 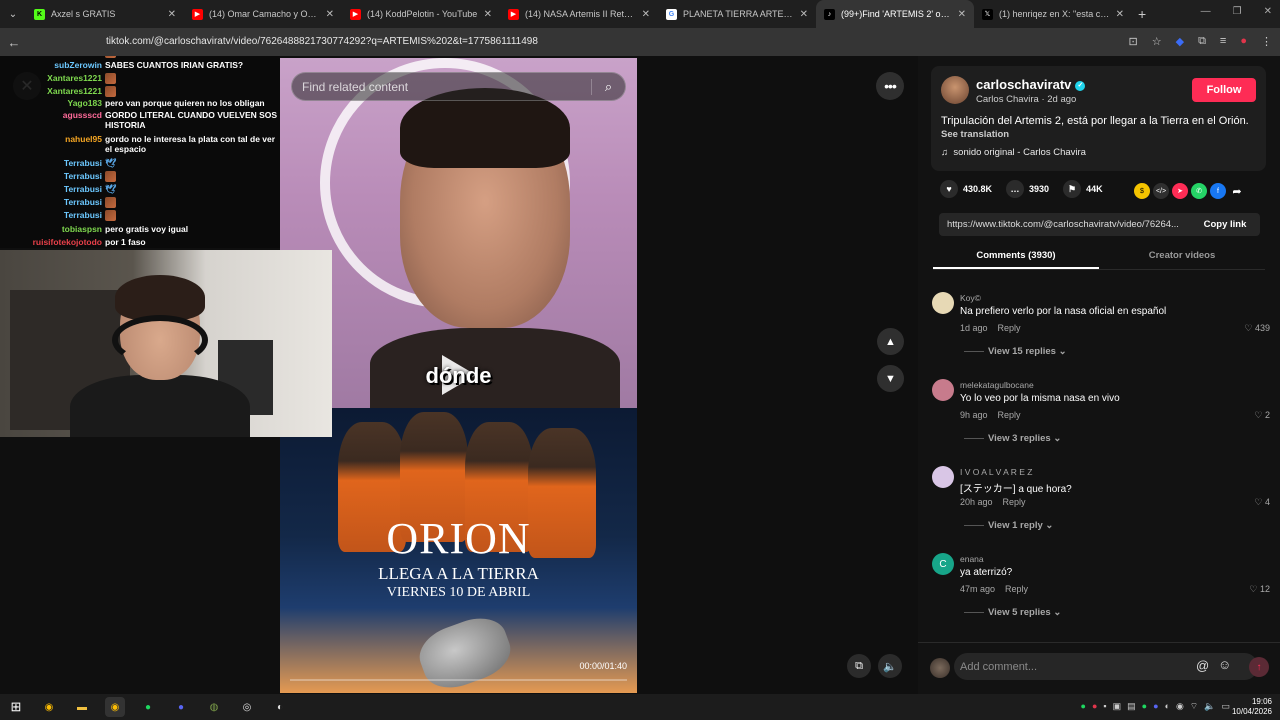 I want to click on comment-like-button: ♡ 439, so click(x=1257, y=328).